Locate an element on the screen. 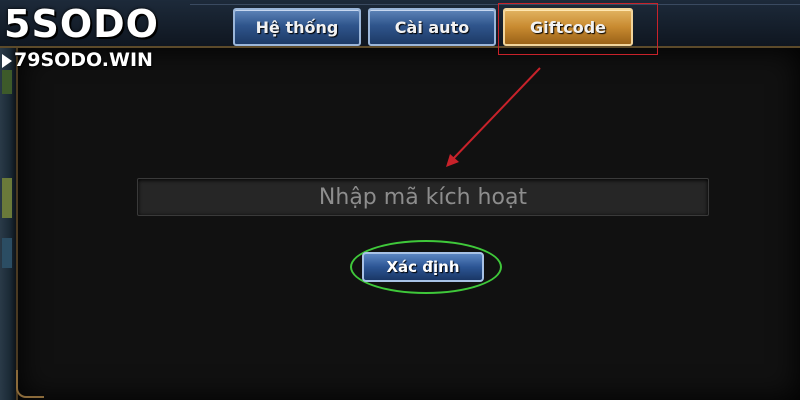 The image size is (800, 400). tab-auto-settings-label: Cài auto is located at coordinates (432, 27).